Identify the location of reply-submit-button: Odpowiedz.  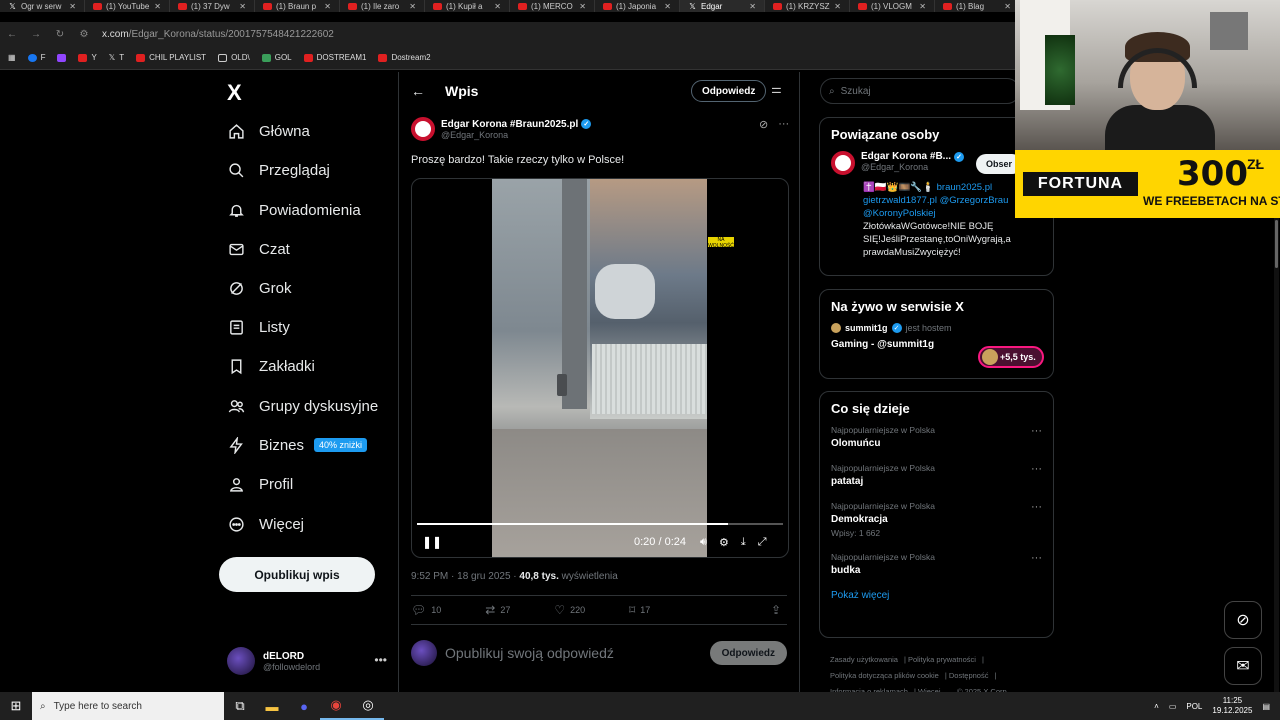
(748, 653).